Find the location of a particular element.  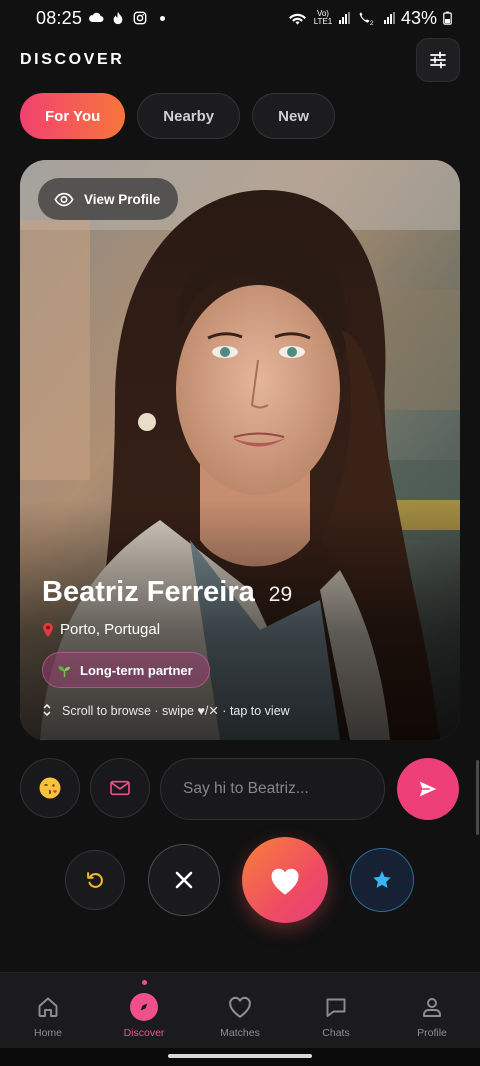

undo-button is located at coordinates (95, 880).